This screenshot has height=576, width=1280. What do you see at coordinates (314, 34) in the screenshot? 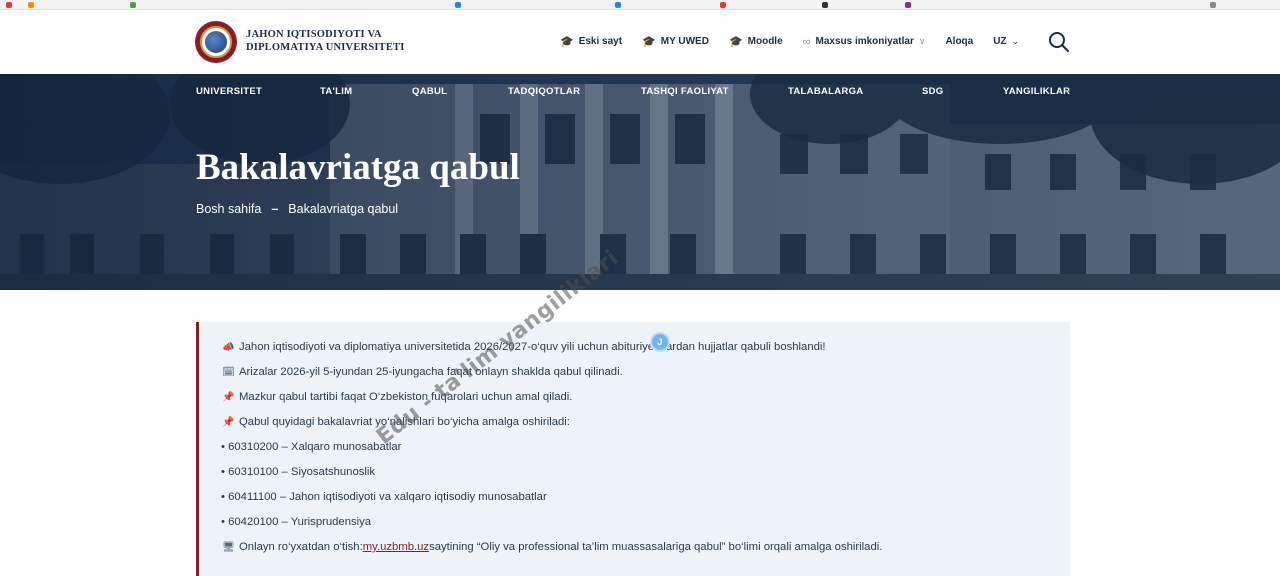
I see `university-name-line1: JAHON IQTISODIYOTI VA` at bounding box center [314, 34].